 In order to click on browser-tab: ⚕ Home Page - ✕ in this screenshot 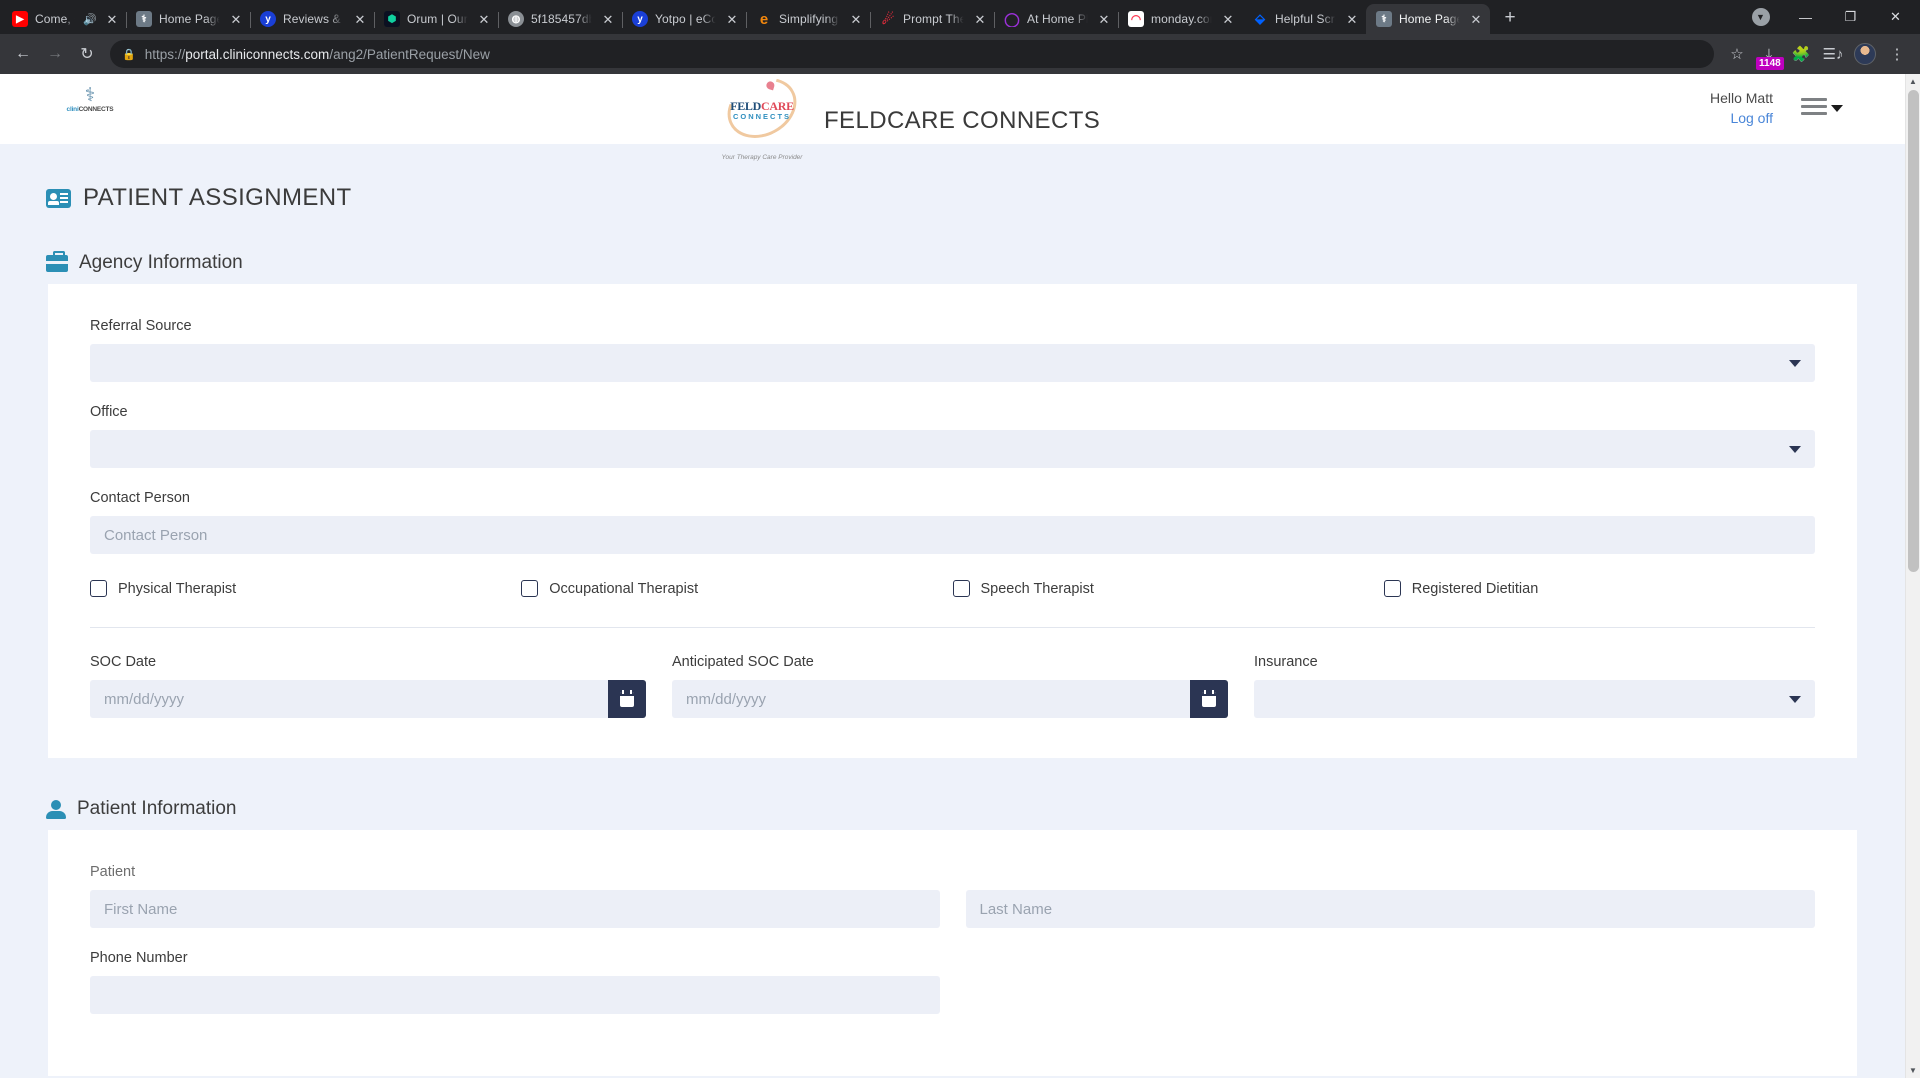, I will do `click(188, 19)`.